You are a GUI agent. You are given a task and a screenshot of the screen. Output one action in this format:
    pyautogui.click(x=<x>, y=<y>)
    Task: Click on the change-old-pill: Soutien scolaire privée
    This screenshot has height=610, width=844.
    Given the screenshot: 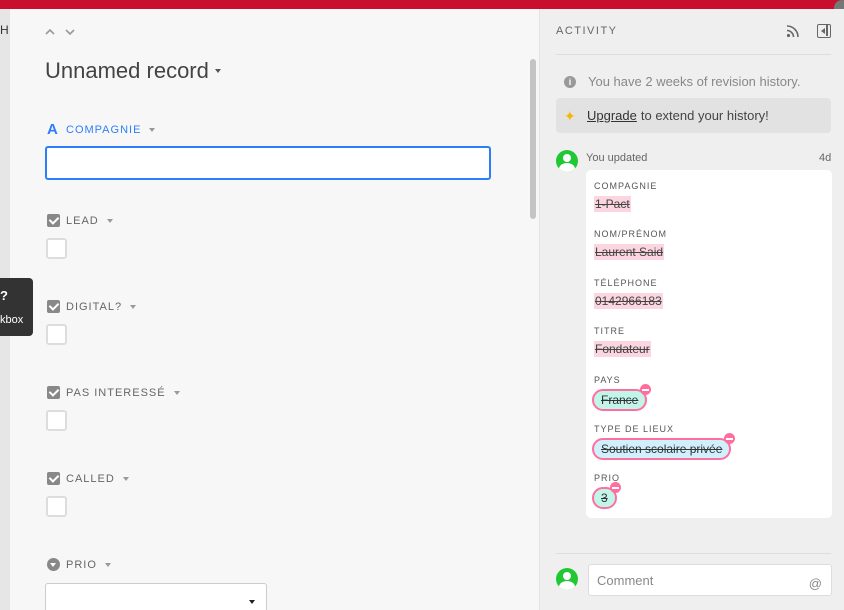 What is the action you would take?
    pyautogui.click(x=664, y=446)
    